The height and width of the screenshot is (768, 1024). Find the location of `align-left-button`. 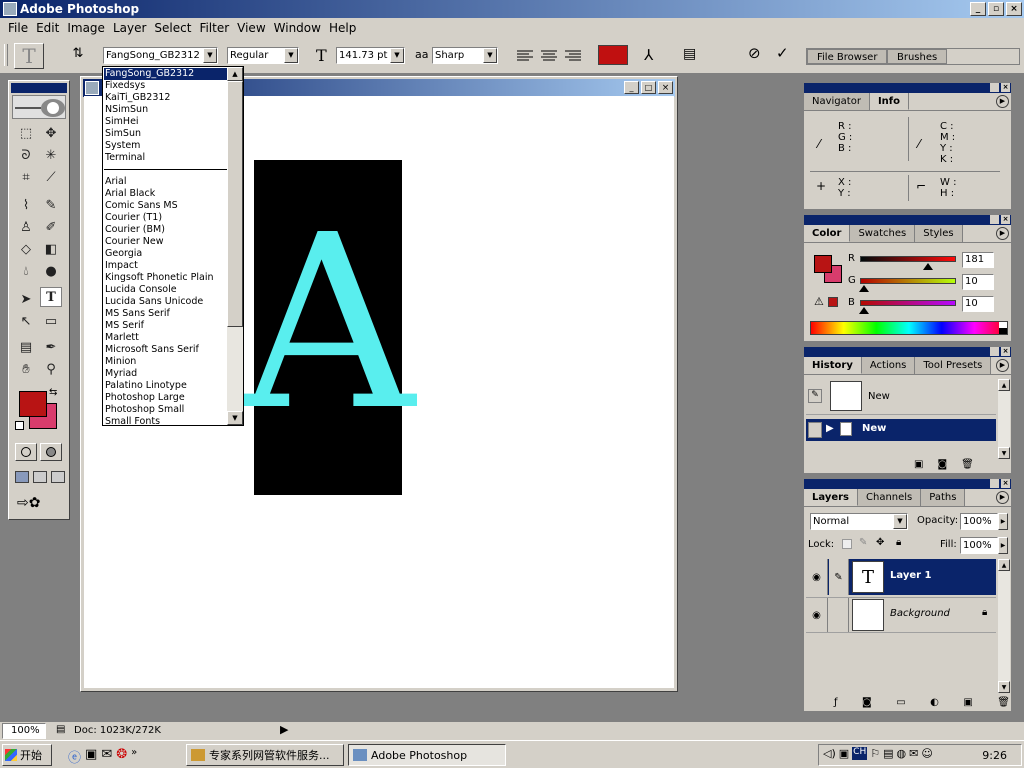

align-left-button is located at coordinates (525, 55).